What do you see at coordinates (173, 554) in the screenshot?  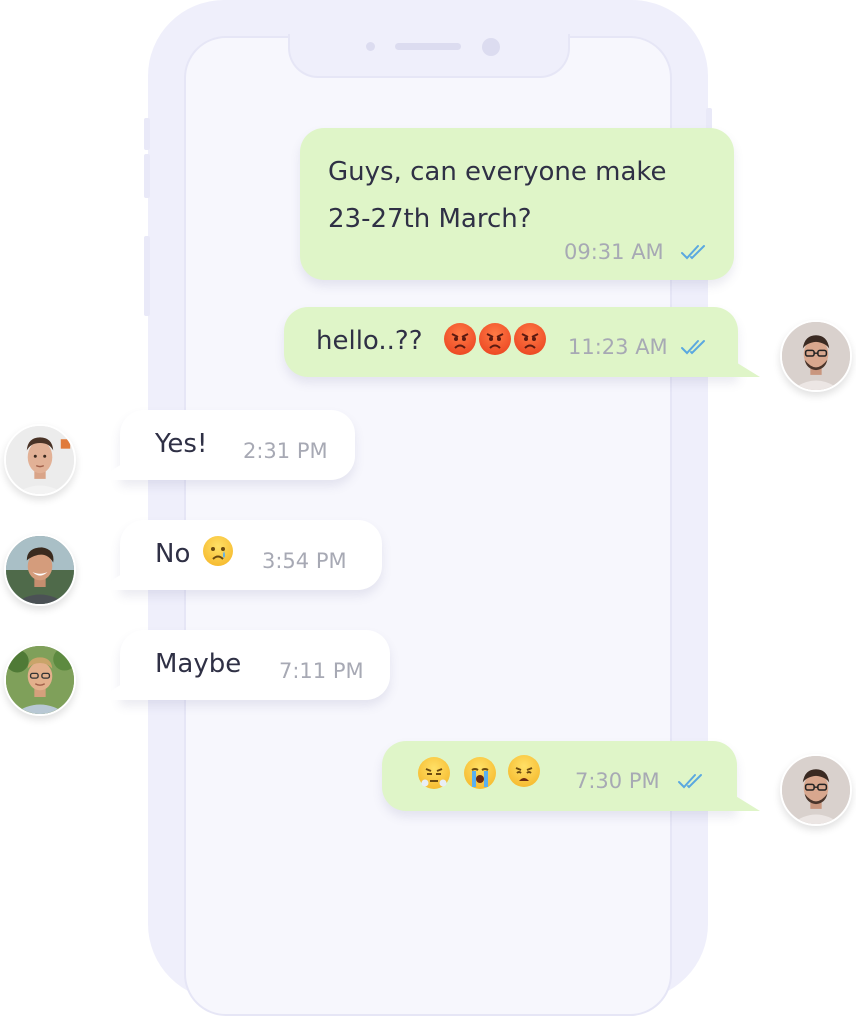 I see `message-text: No` at bounding box center [173, 554].